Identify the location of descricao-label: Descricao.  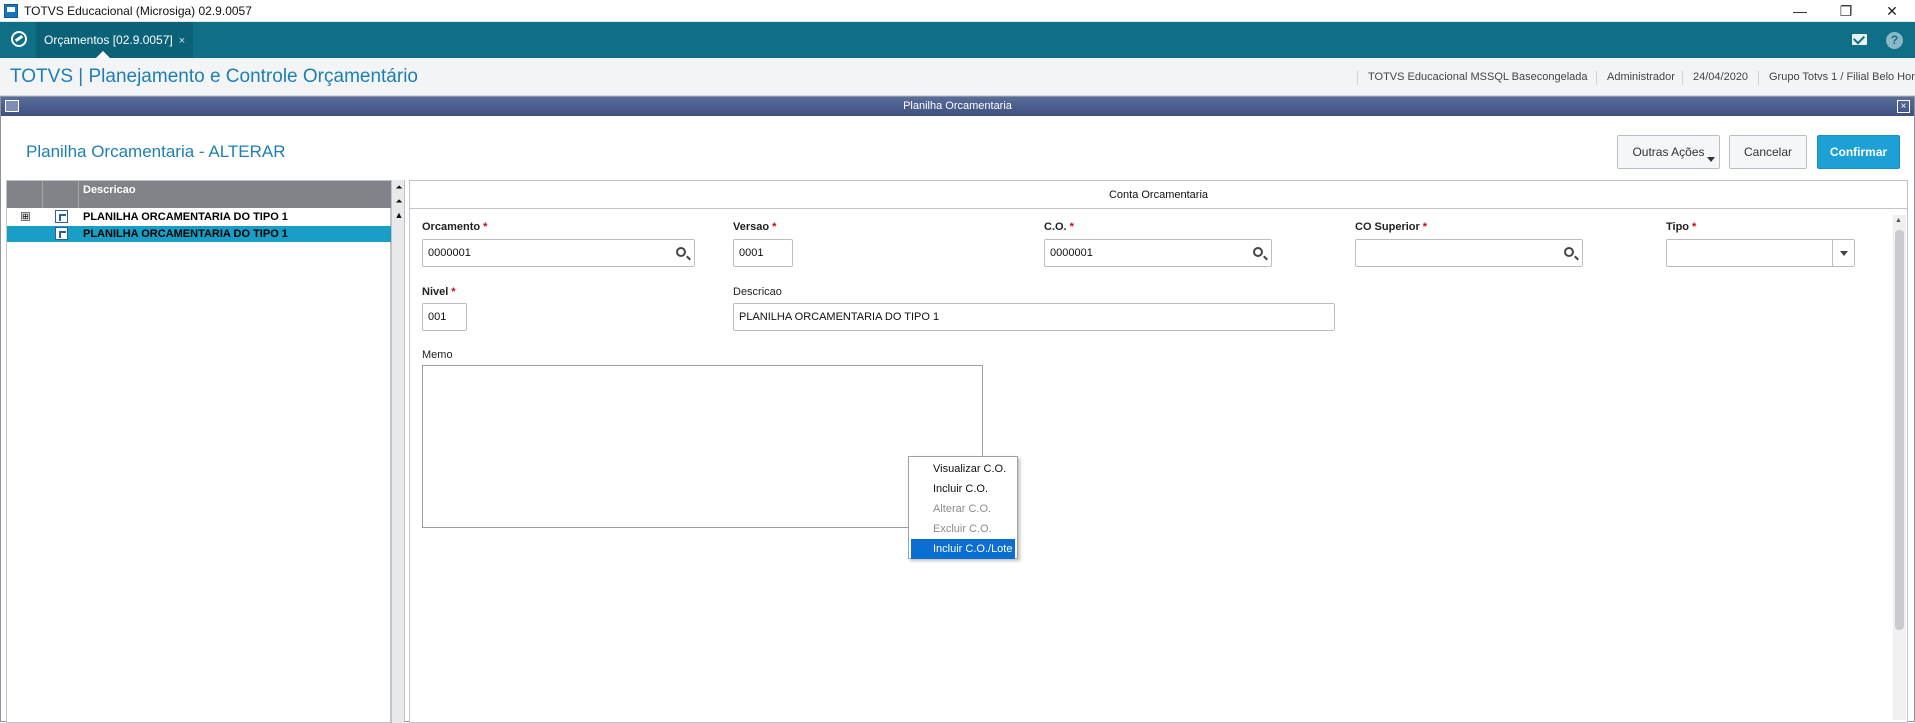
(757, 292).